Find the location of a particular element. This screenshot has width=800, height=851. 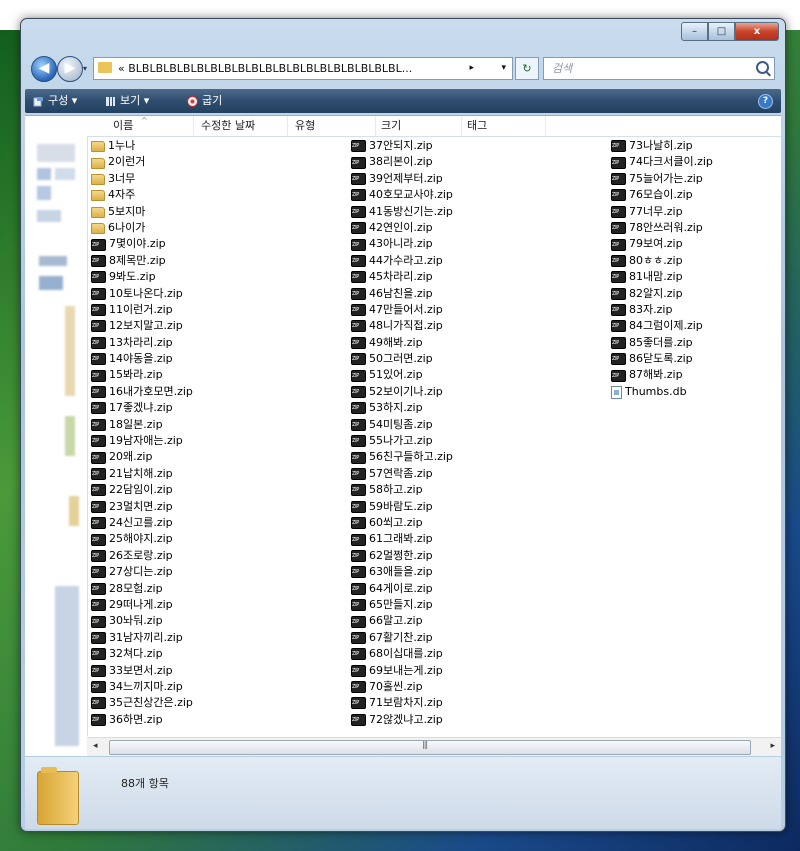

file-item: 75늘어가는.zip is located at coordinates (662, 179).